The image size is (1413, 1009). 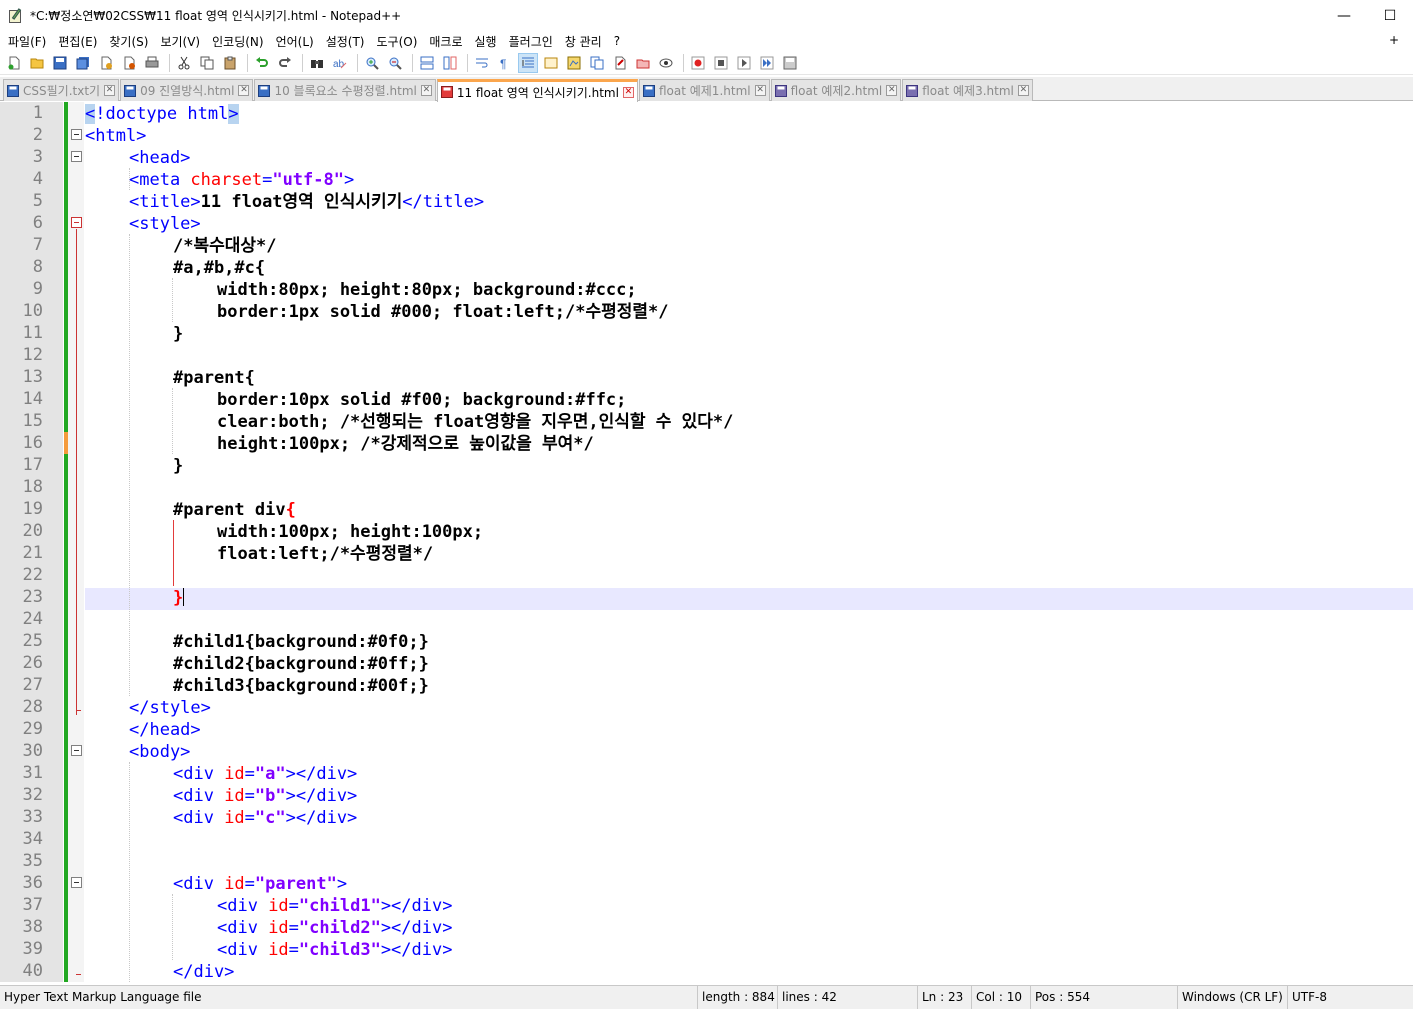 I want to click on paste-icon, so click(x=230, y=62).